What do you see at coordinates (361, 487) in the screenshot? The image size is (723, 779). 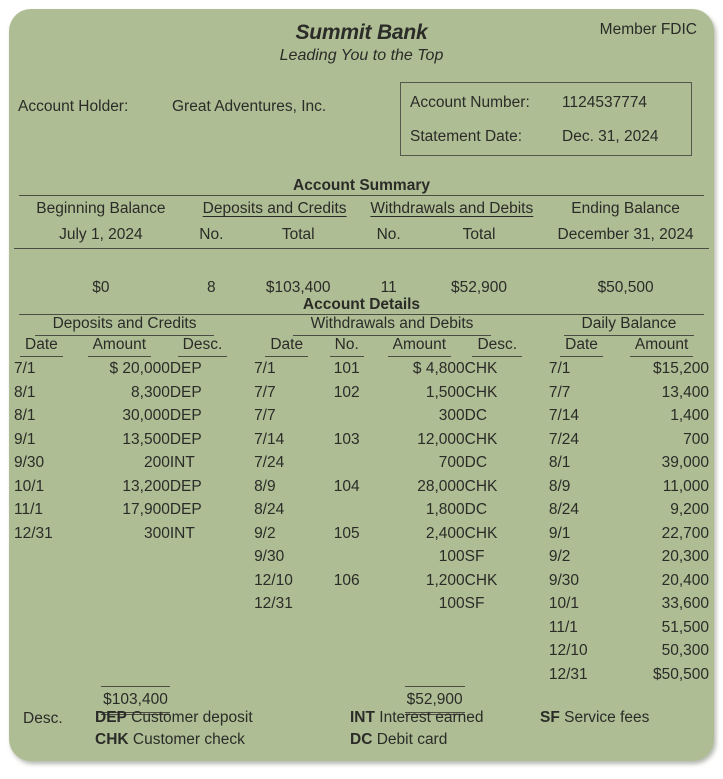 I see `table-row: 10/1 13,200 DEP 8/9 104 28,000 CHK 8/9 11,000` at bounding box center [361, 487].